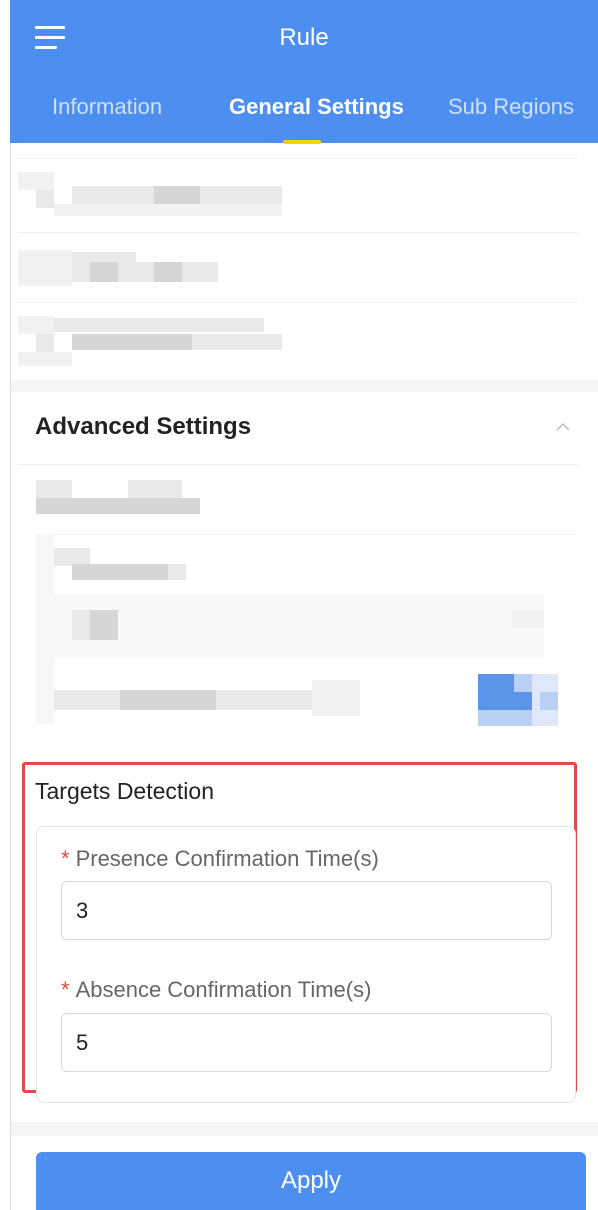  Describe the element at coordinates (124, 791) in the screenshot. I see `targets-detection-title: Targets Detection` at that location.